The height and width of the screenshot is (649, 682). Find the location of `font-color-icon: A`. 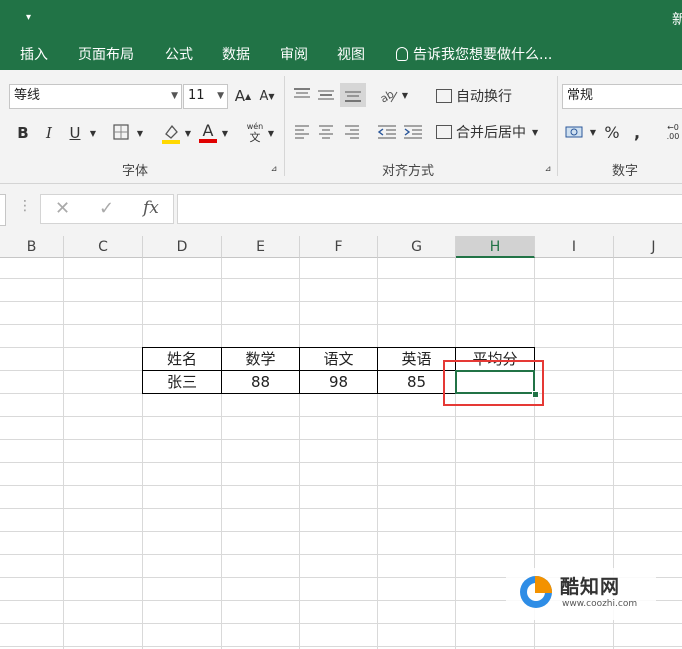

font-color-icon: A is located at coordinates (208, 132).